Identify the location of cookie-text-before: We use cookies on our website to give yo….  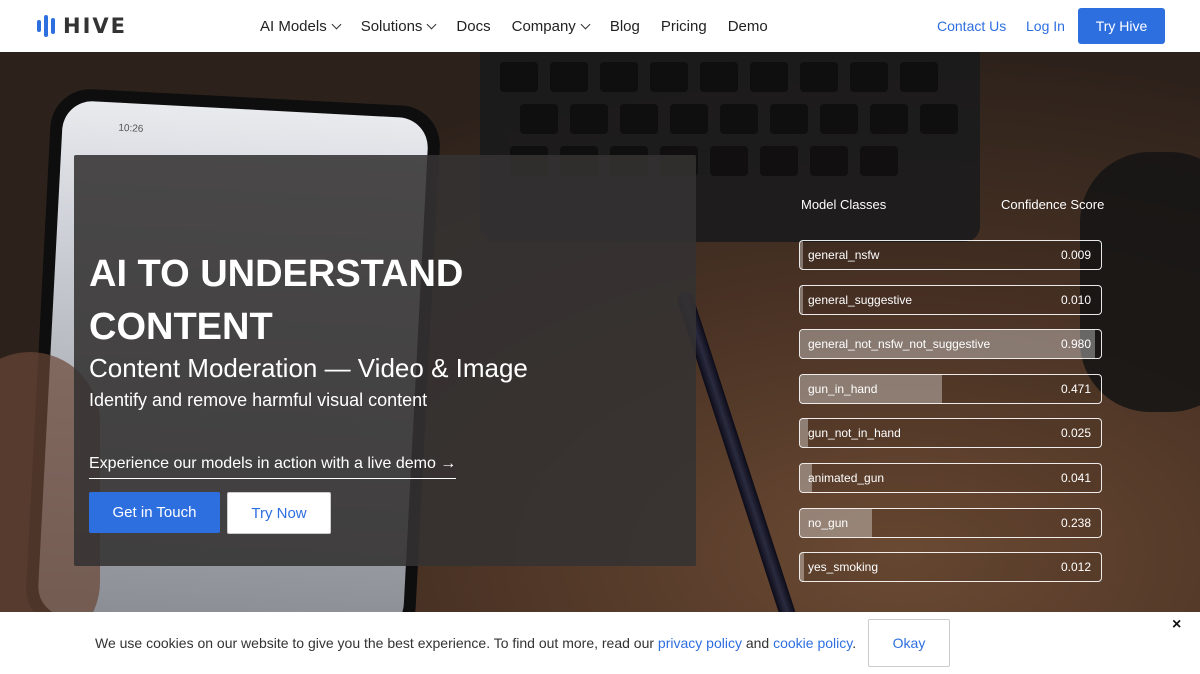
(376, 643).